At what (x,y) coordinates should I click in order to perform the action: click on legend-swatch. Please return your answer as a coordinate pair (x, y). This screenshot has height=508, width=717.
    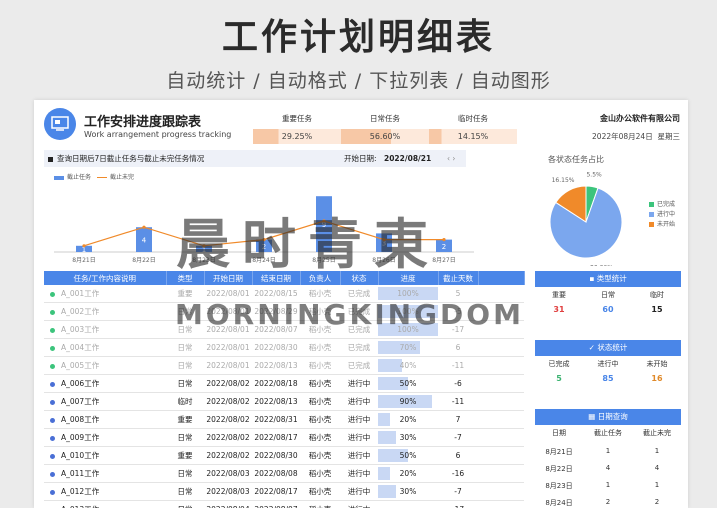
    Looking at the image, I should click on (651, 204).